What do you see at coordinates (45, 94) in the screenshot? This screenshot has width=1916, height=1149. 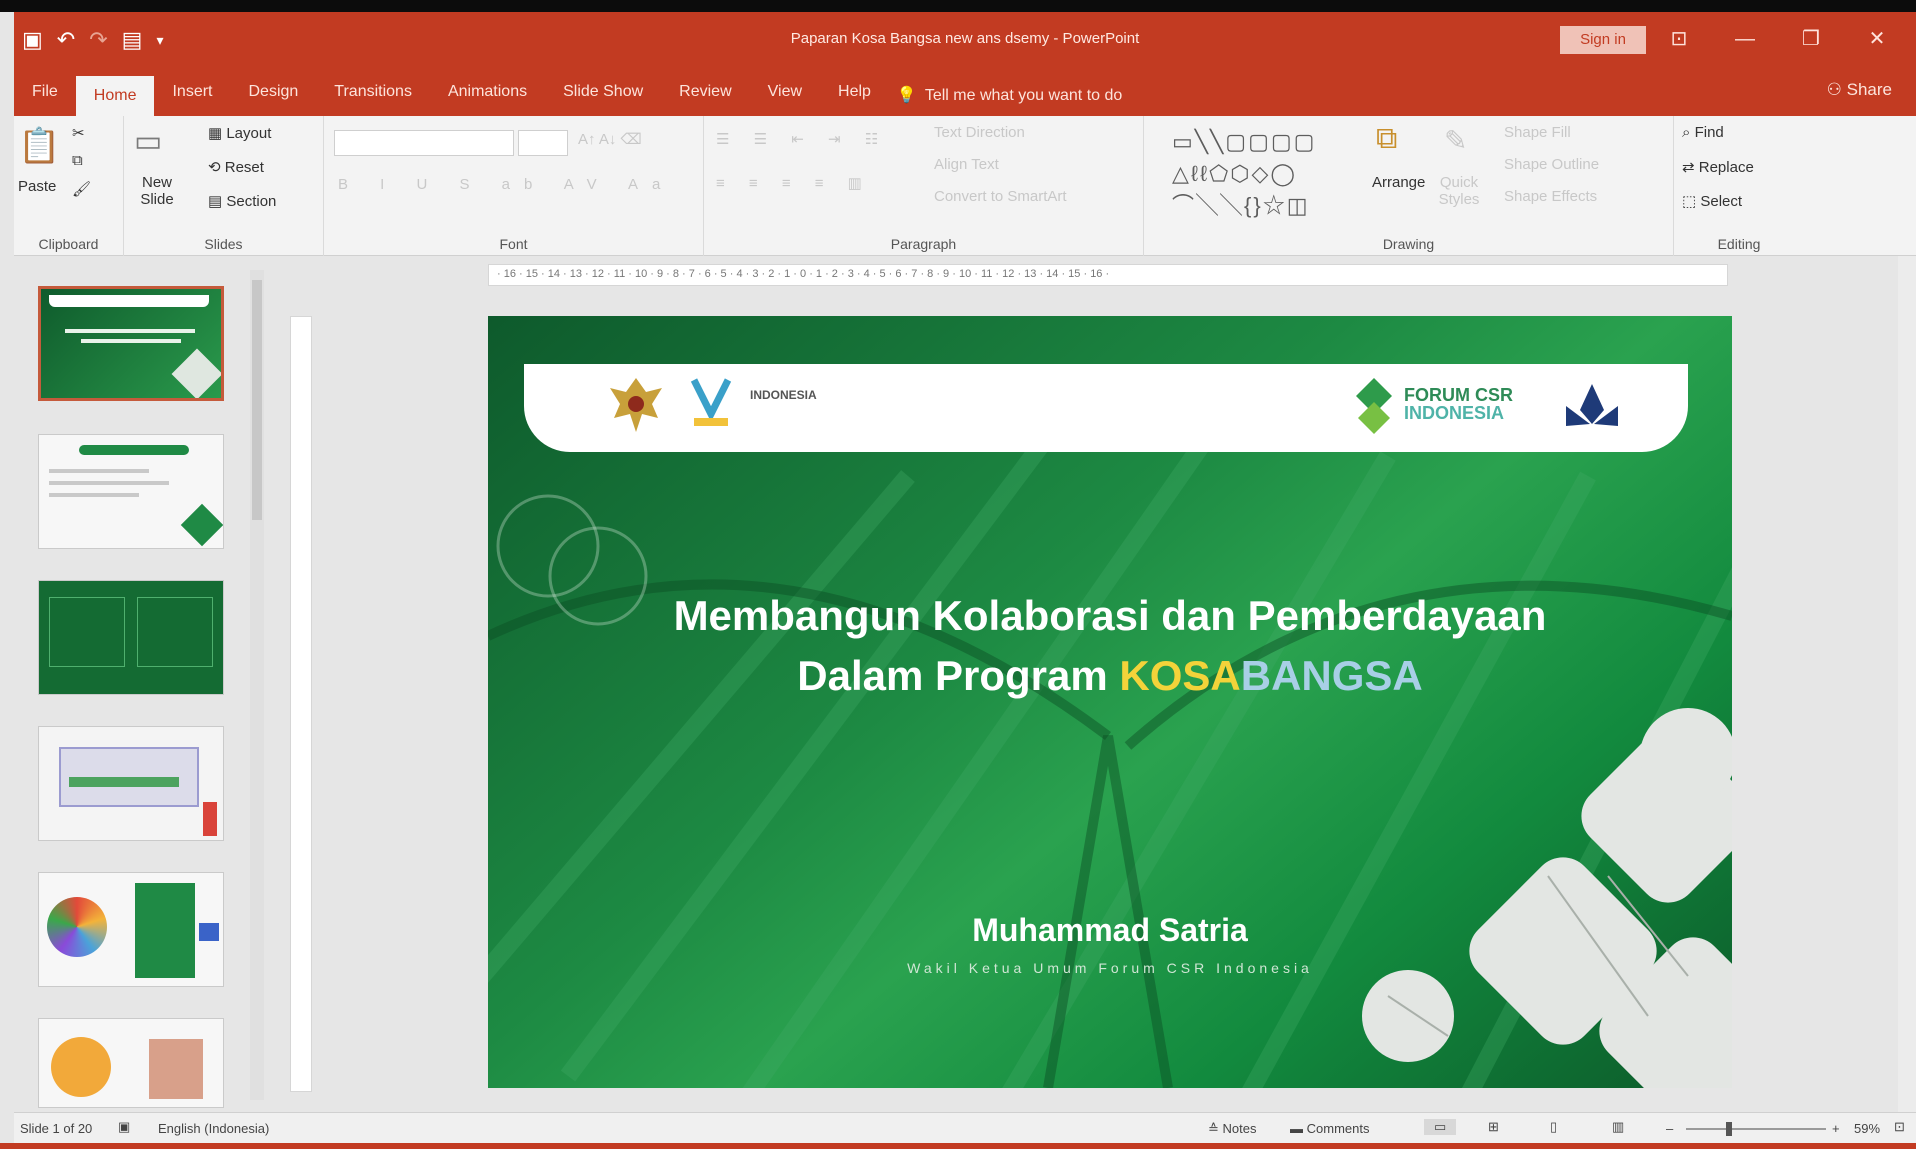 I see `tab-file: File` at bounding box center [45, 94].